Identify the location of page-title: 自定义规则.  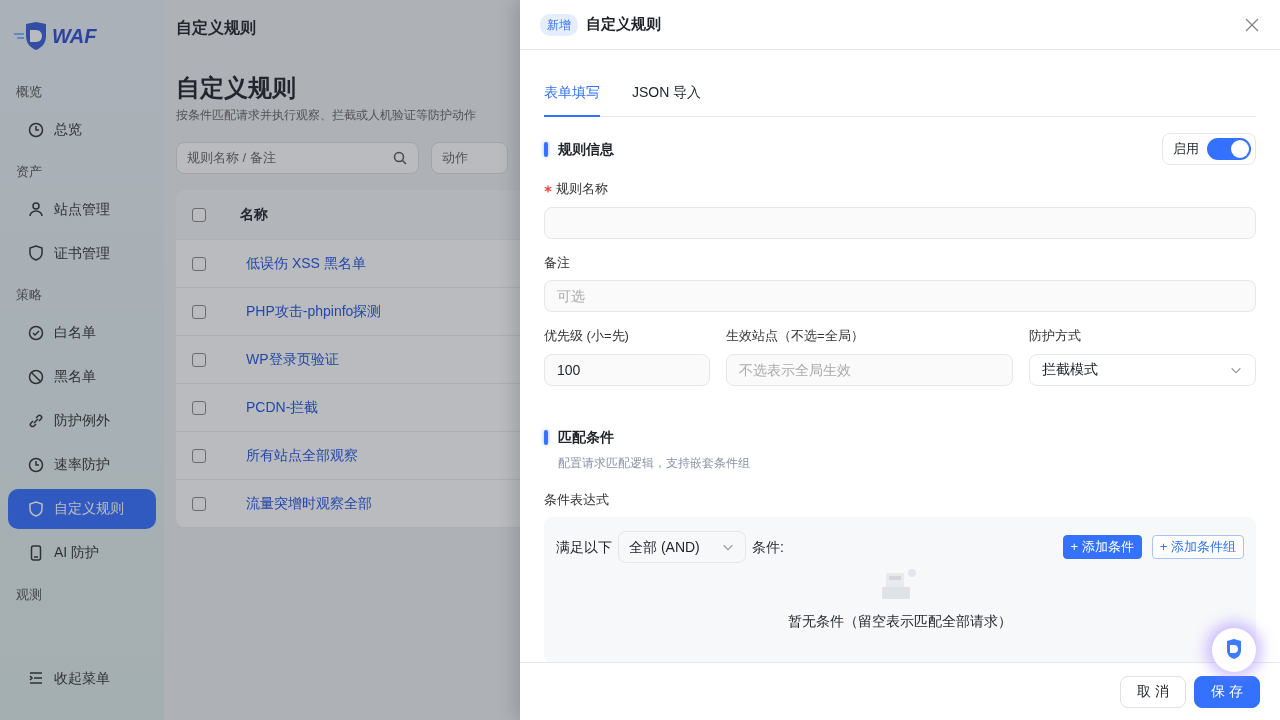
(236, 88).